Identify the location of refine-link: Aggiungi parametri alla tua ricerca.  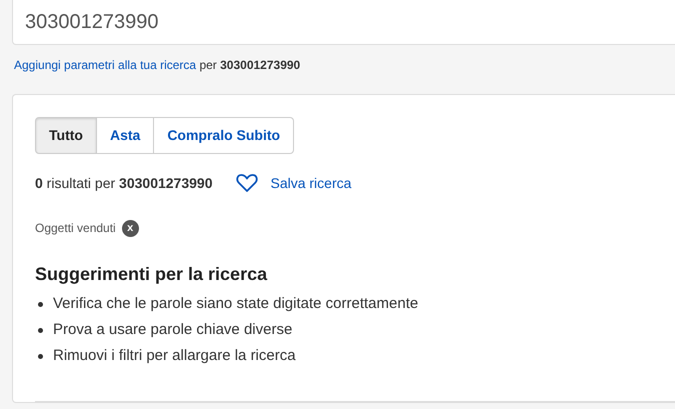
(105, 65).